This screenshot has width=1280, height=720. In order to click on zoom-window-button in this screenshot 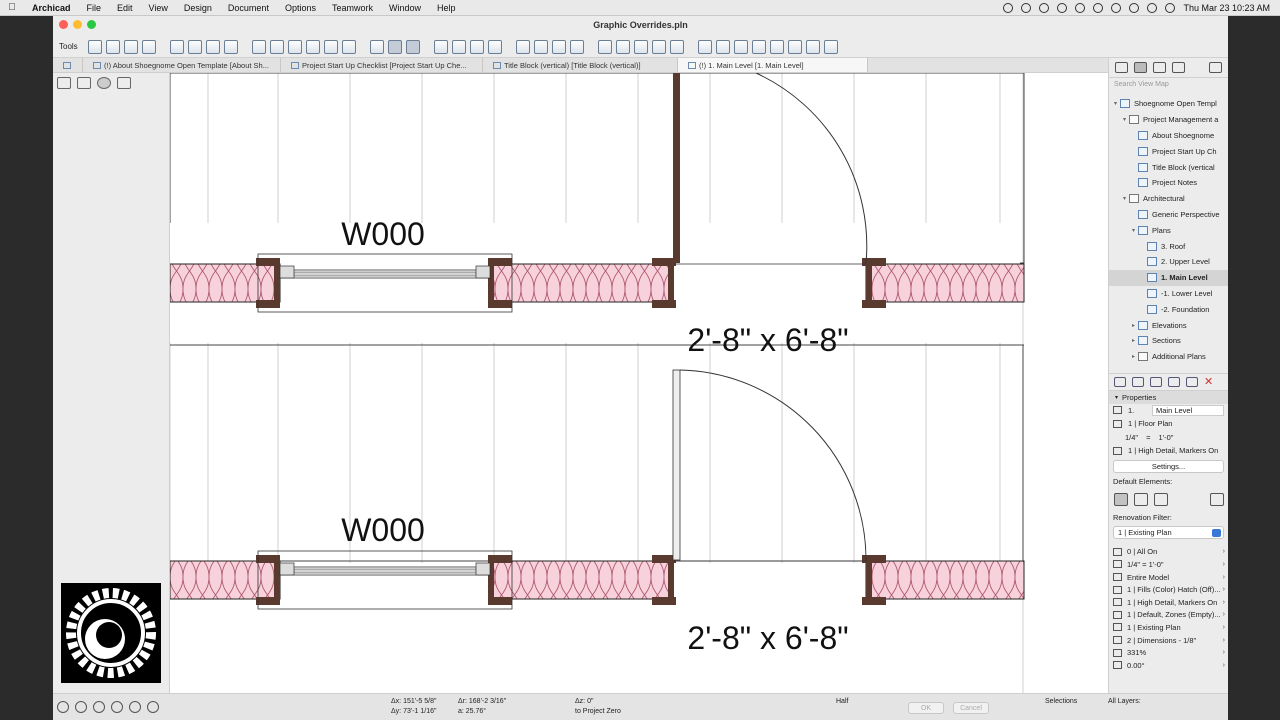, I will do `click(91, 24)`.